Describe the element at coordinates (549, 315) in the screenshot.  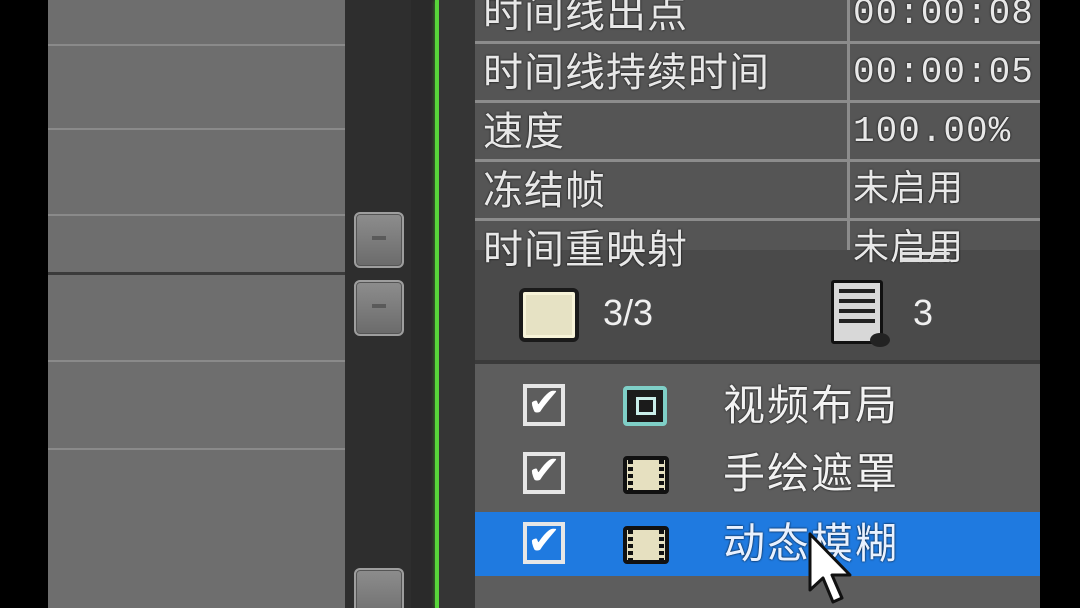
I see `clip-icon` at that location.